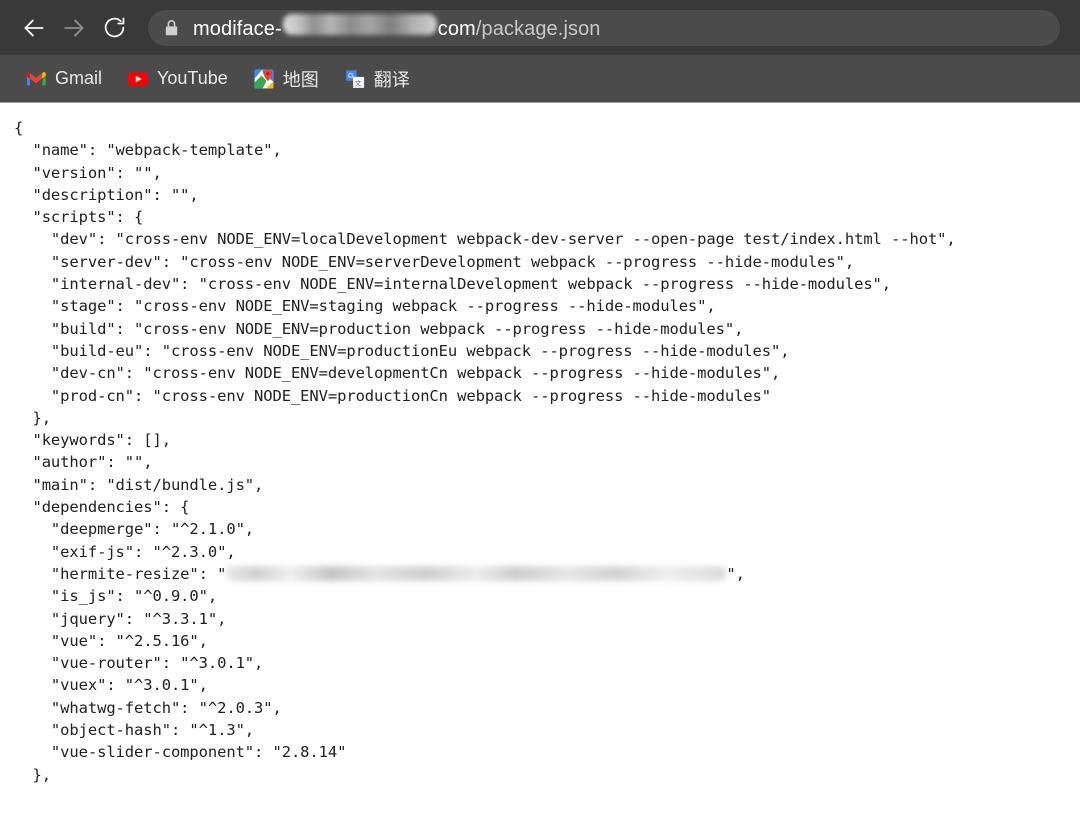  Describe the element at coordinates (148, 707) in the screenshot. I see `json-line: "whatwg-fetch": "^2.0.3",` at that location.